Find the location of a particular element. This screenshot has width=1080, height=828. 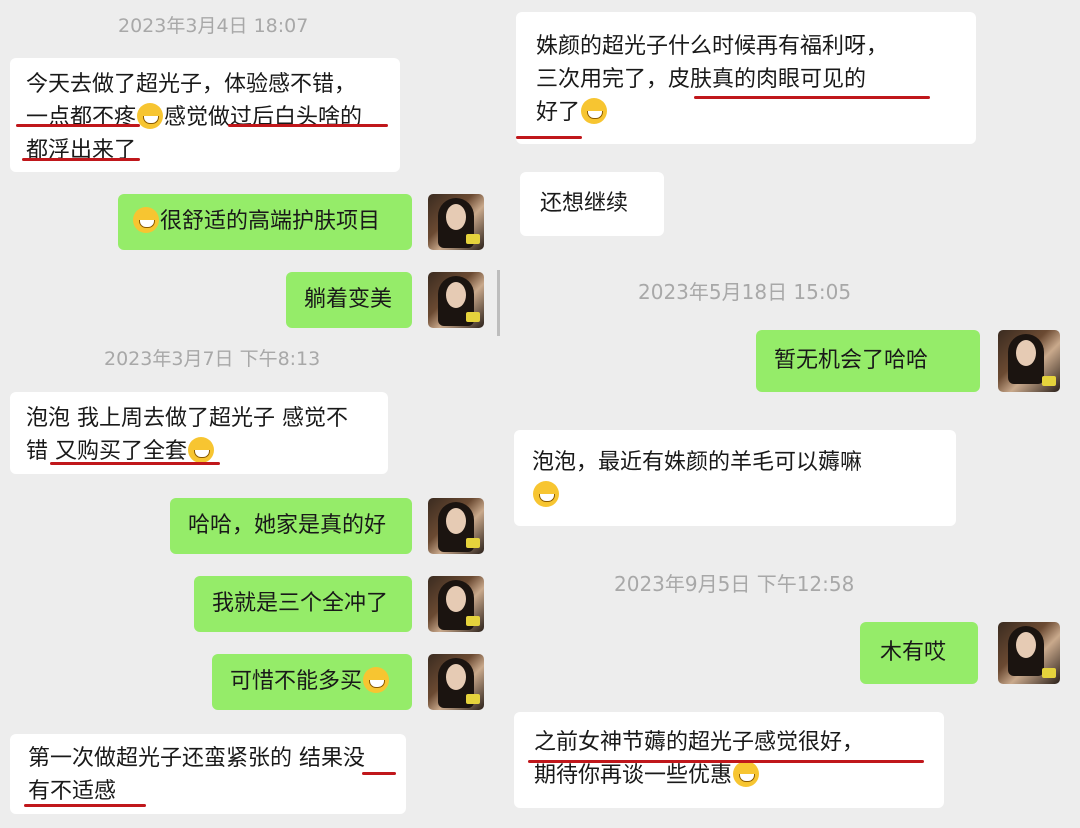

message-bubble: 哈哈，她家是真的好 is located at coordinates (291, 526).